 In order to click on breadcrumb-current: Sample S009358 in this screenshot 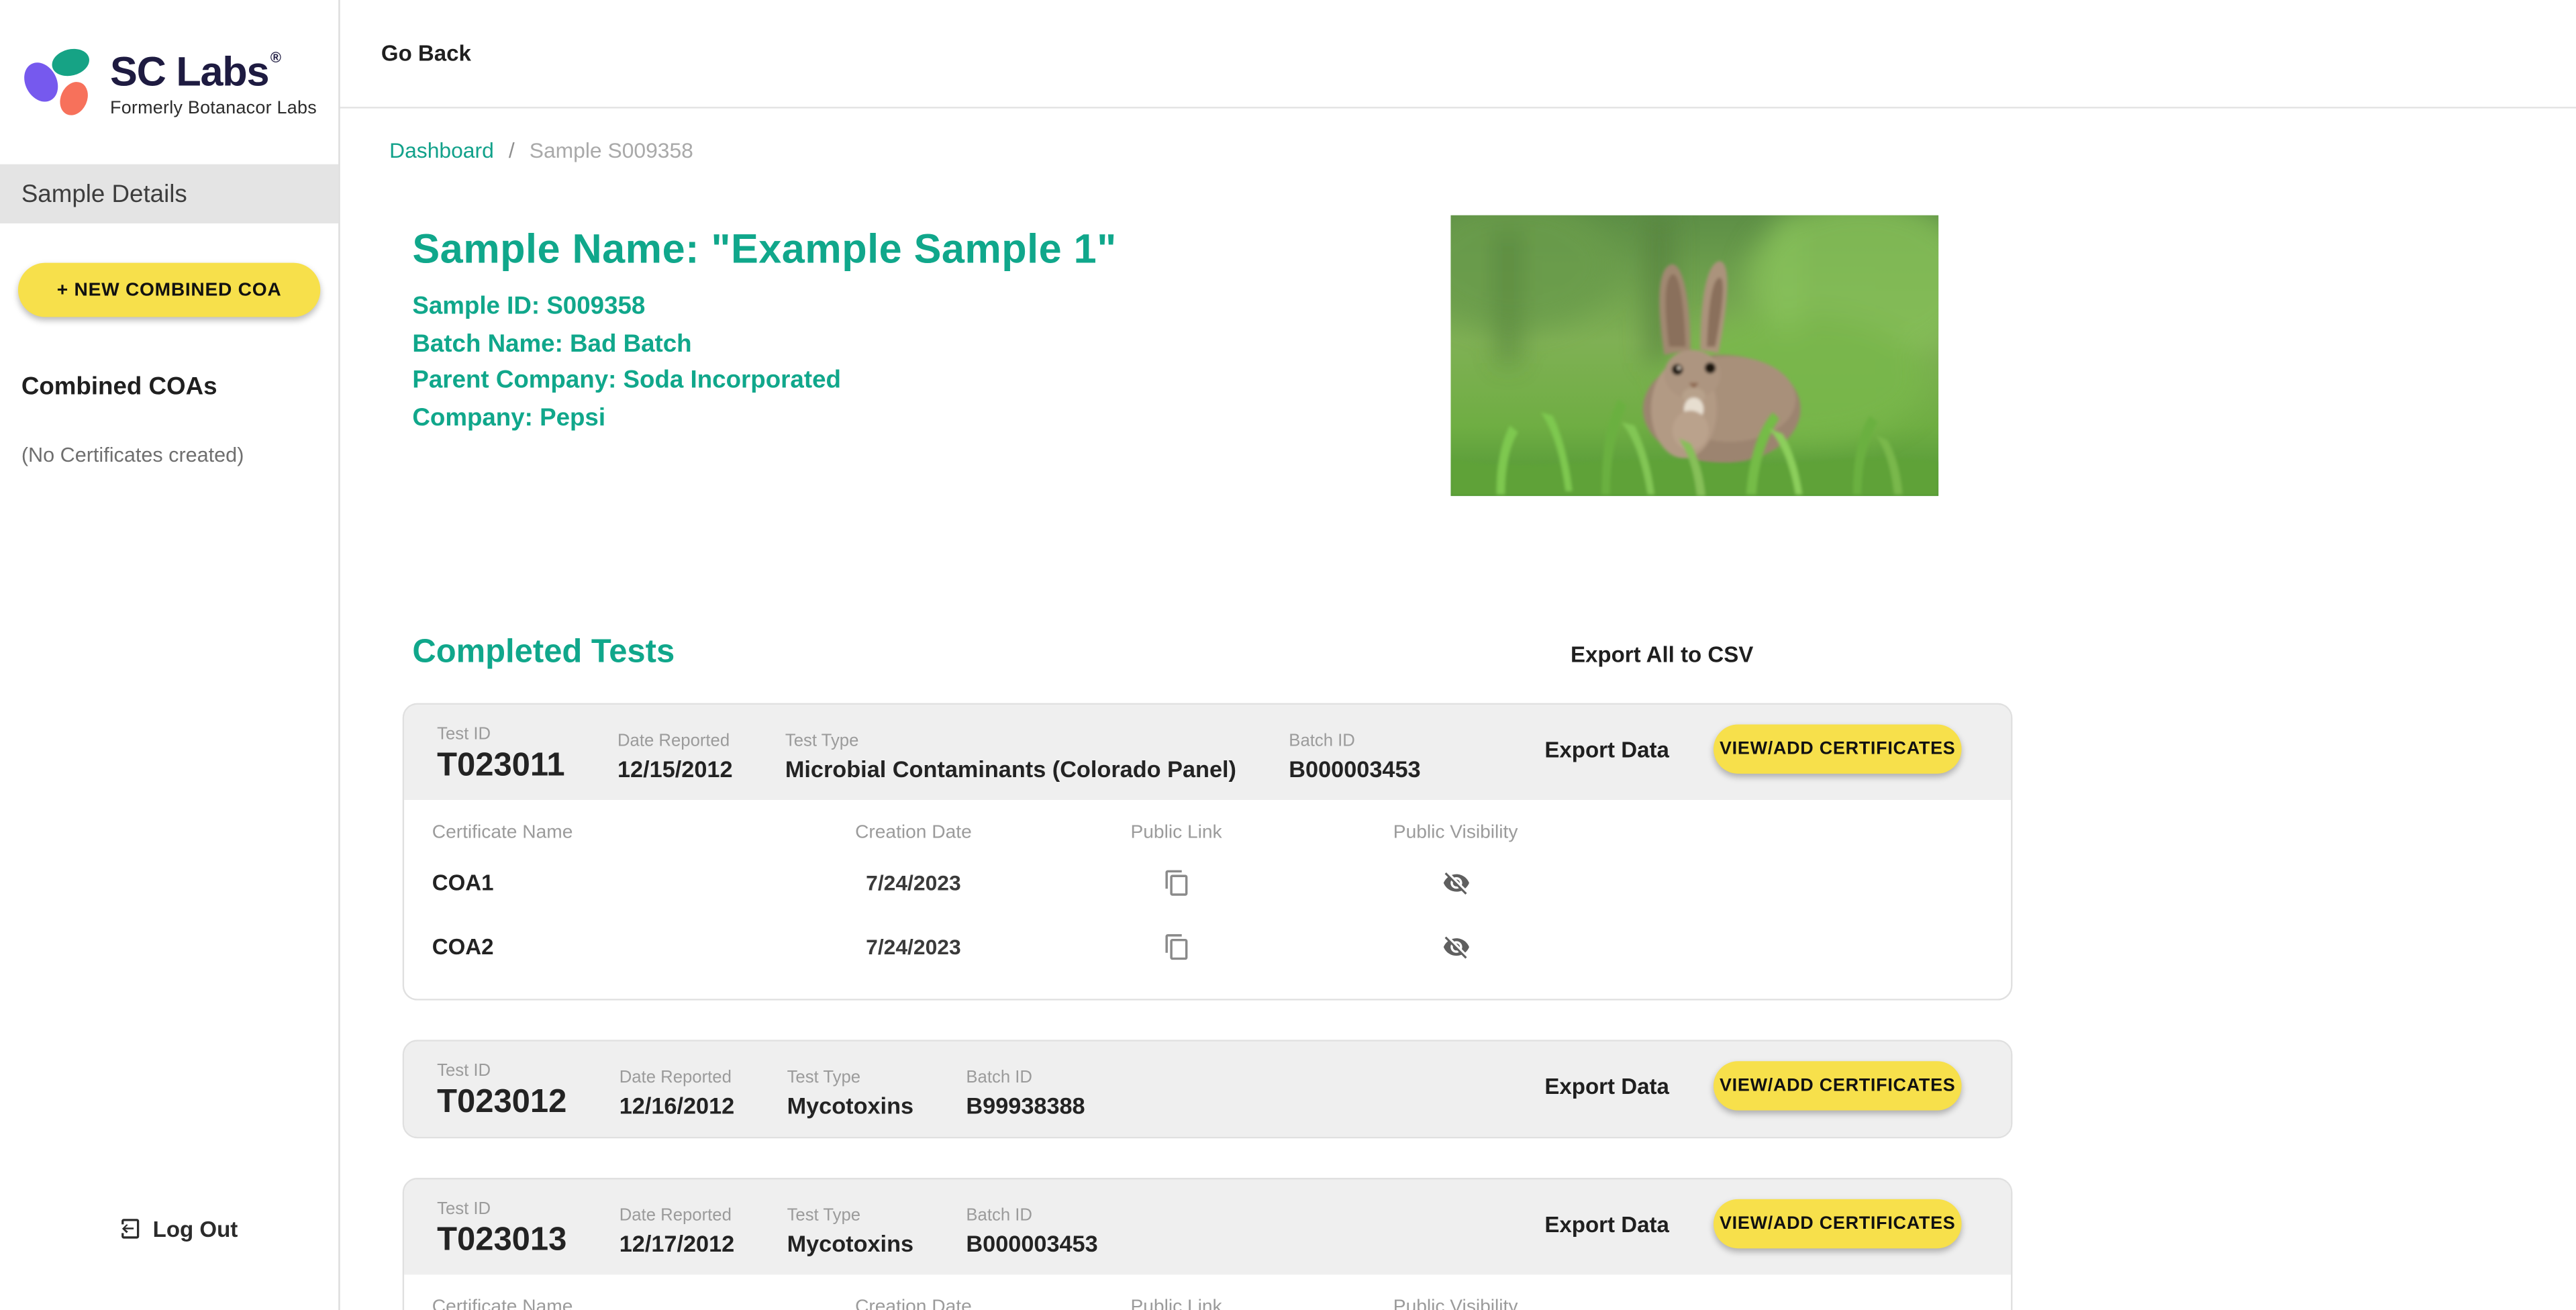, I will do `click(611, 149)`.